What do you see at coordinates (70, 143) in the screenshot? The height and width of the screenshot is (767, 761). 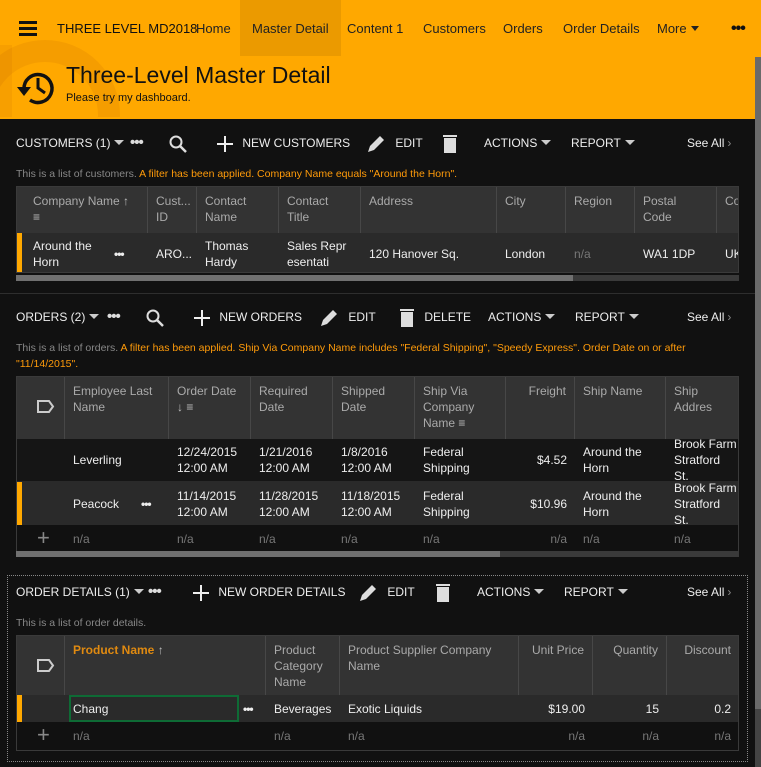 I see `customers-title-dropdown: CUSTOMERS (1)` at bounding box center [70, 143].